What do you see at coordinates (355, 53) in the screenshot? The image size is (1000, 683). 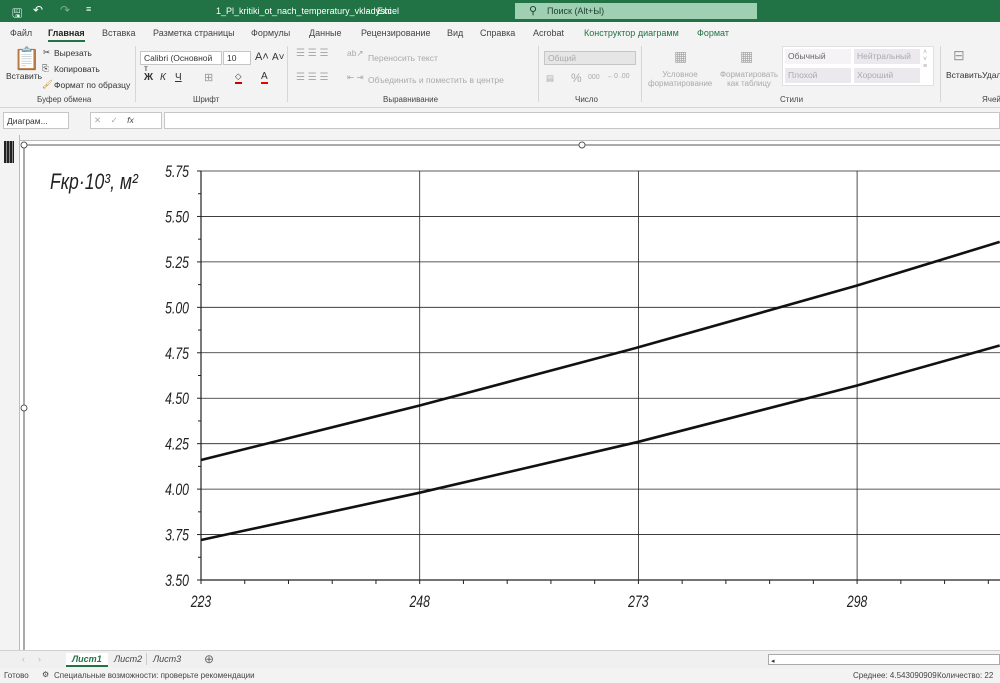 I see `orientation-icon: ab↗` at bounding box center [355, 53].